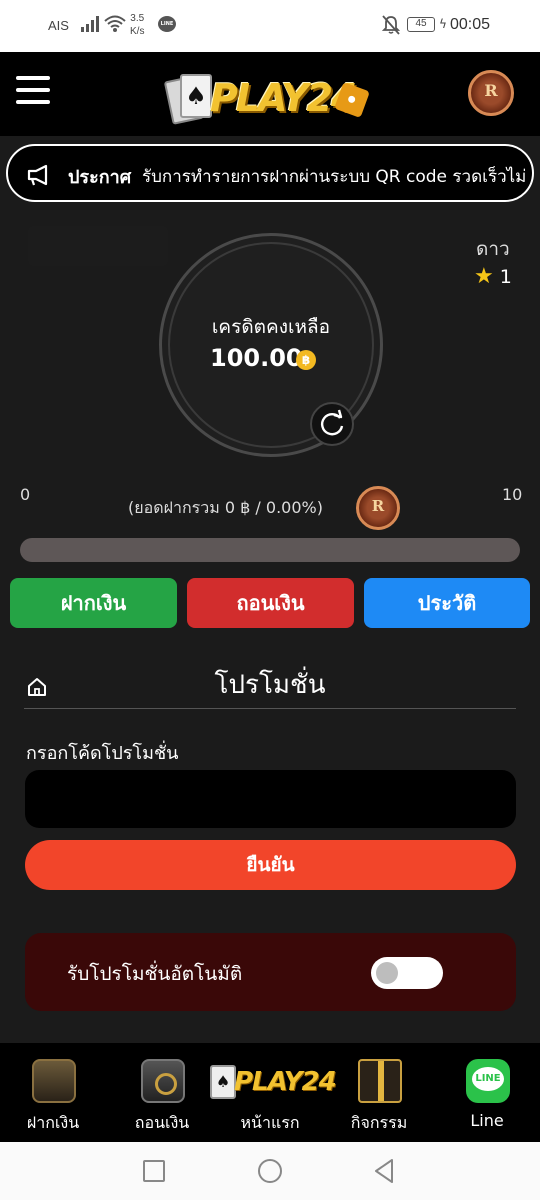  I want to click on line-icon, so click(488, 1081).